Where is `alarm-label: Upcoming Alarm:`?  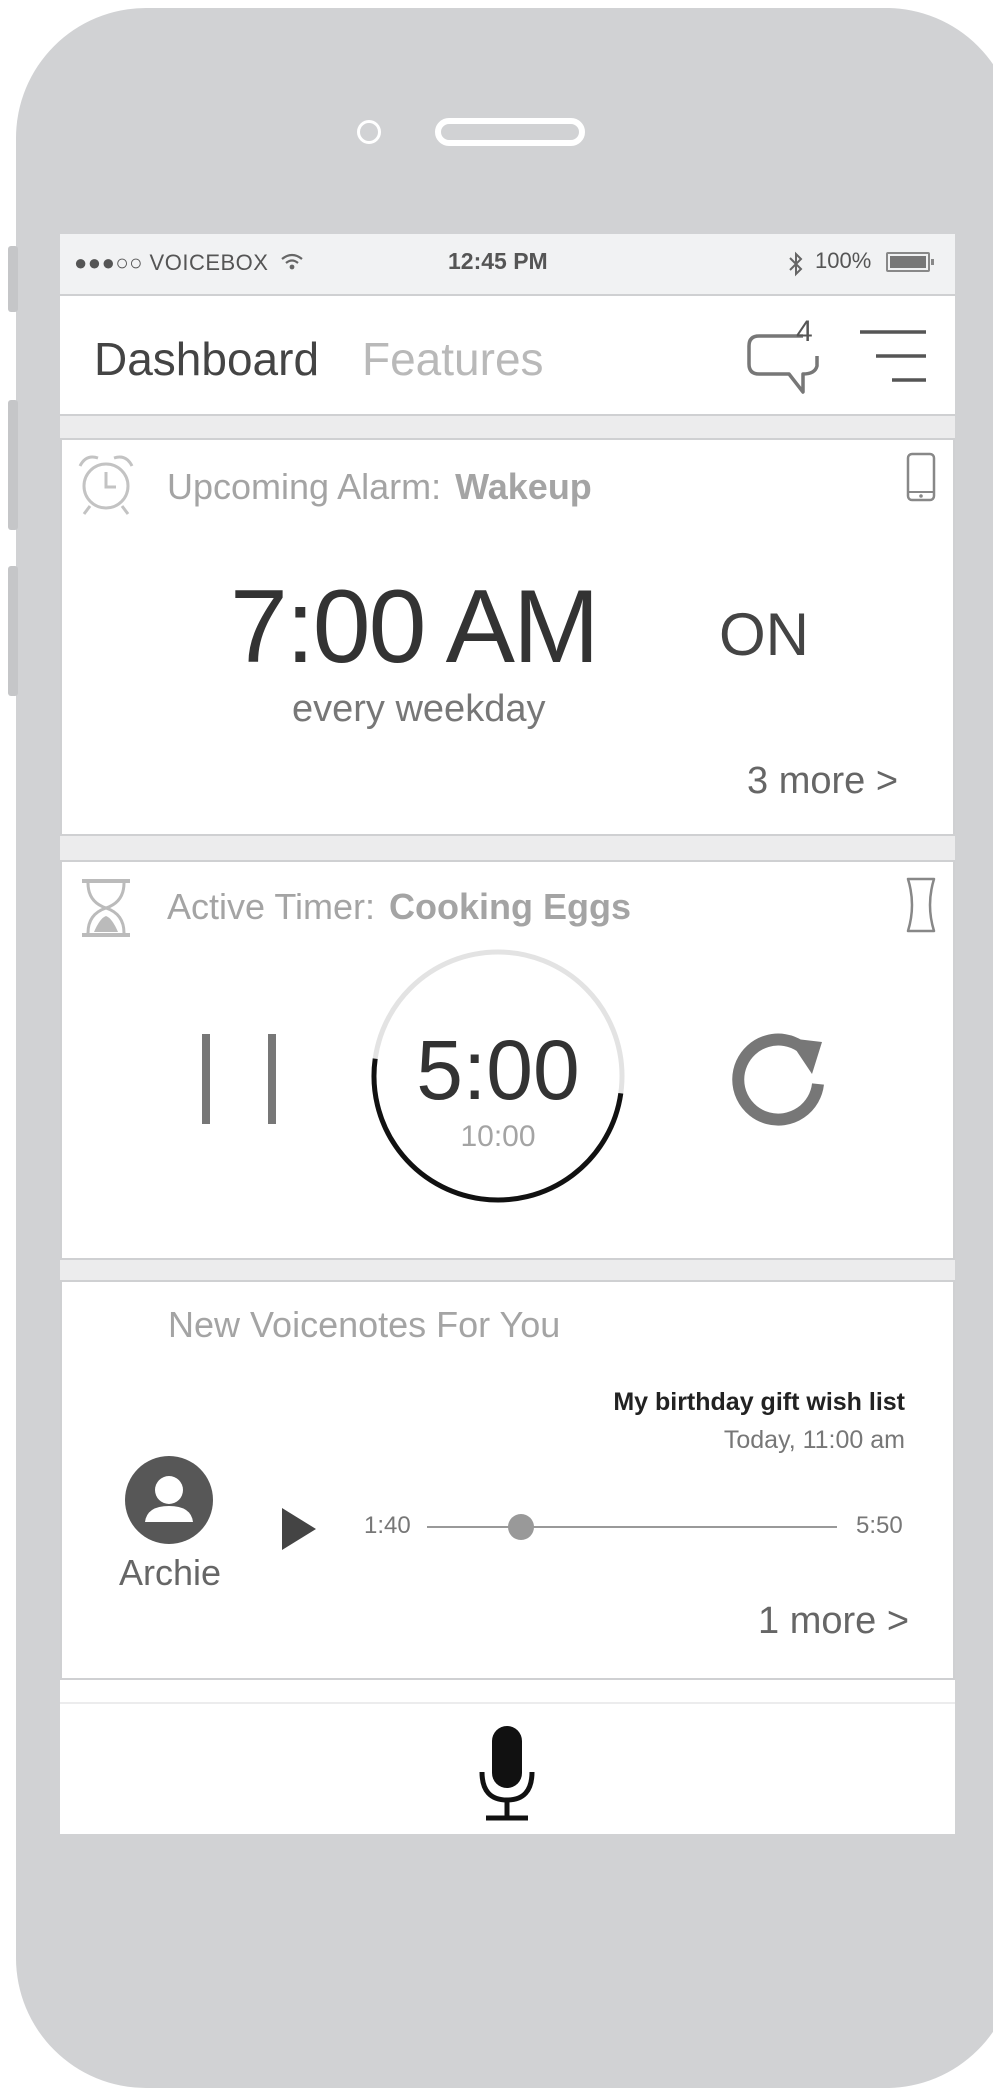
alarm-label: Upcoming Alarm: is located at coordinates (304, 486).